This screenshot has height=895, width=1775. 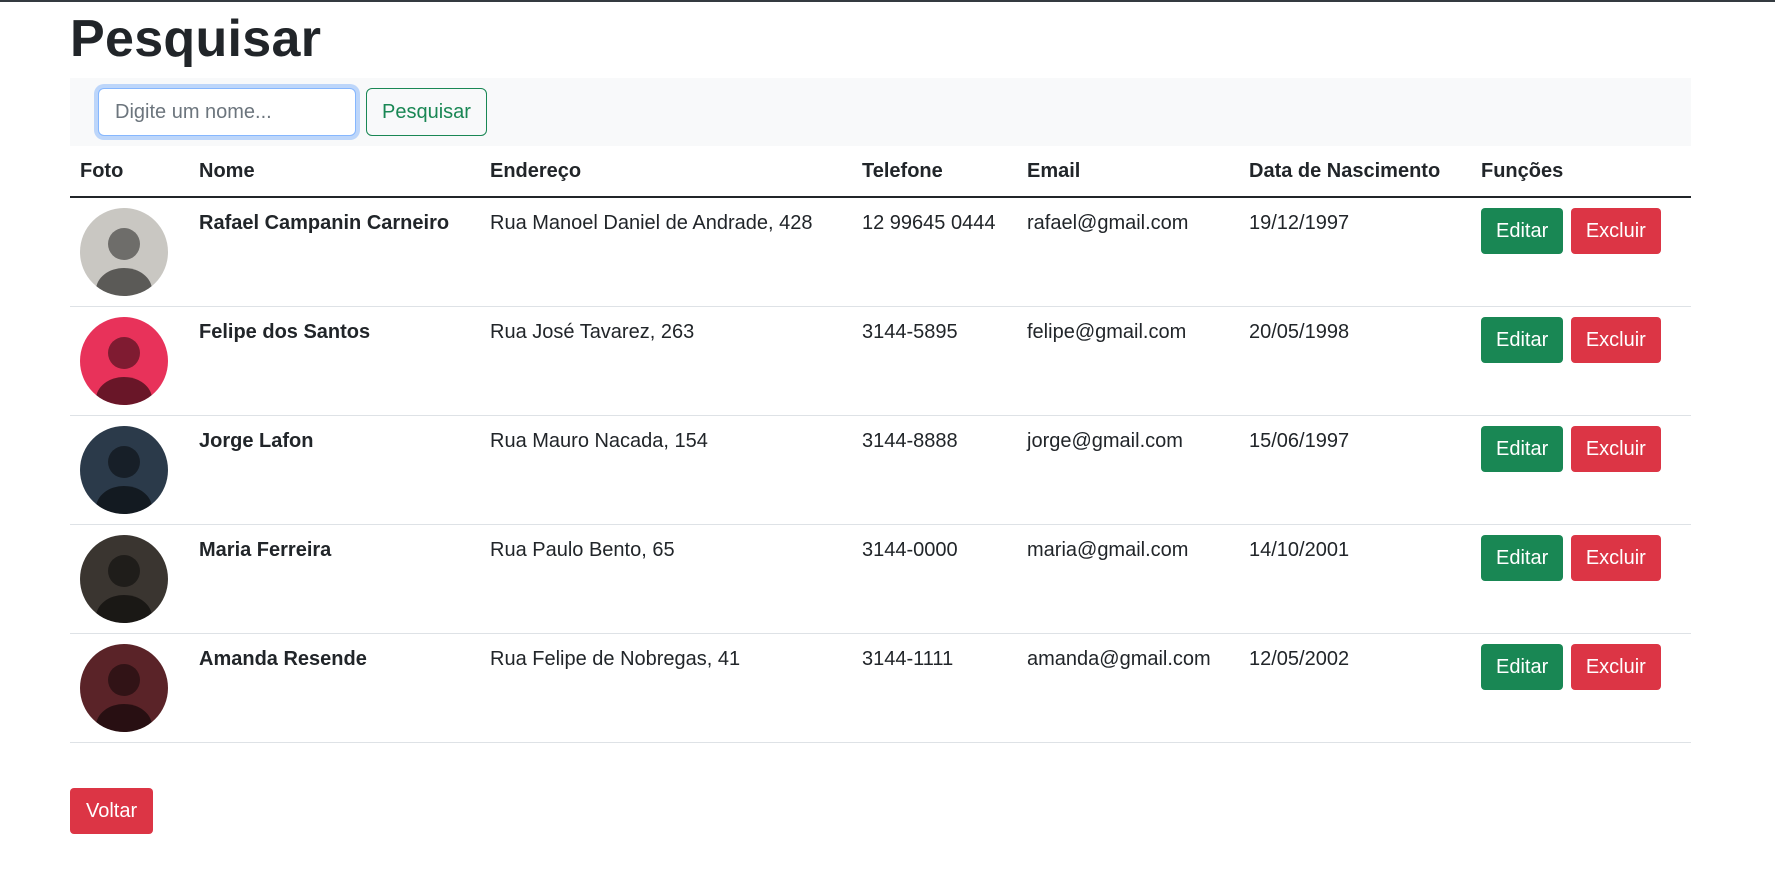 What do you see at coordinates (1581, 172) in the screenshot?
I see `header-funcoes: Funções` at bounding box center [1581, 172].